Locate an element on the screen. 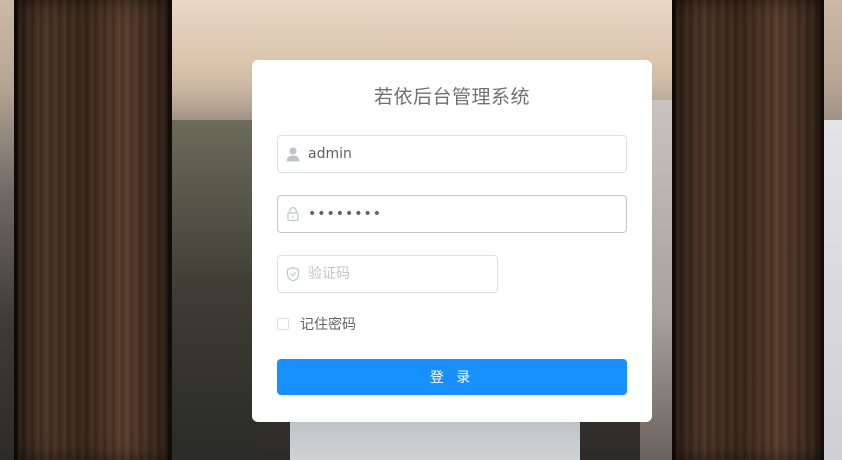  captcha-input is located at coordinates (398, 274).